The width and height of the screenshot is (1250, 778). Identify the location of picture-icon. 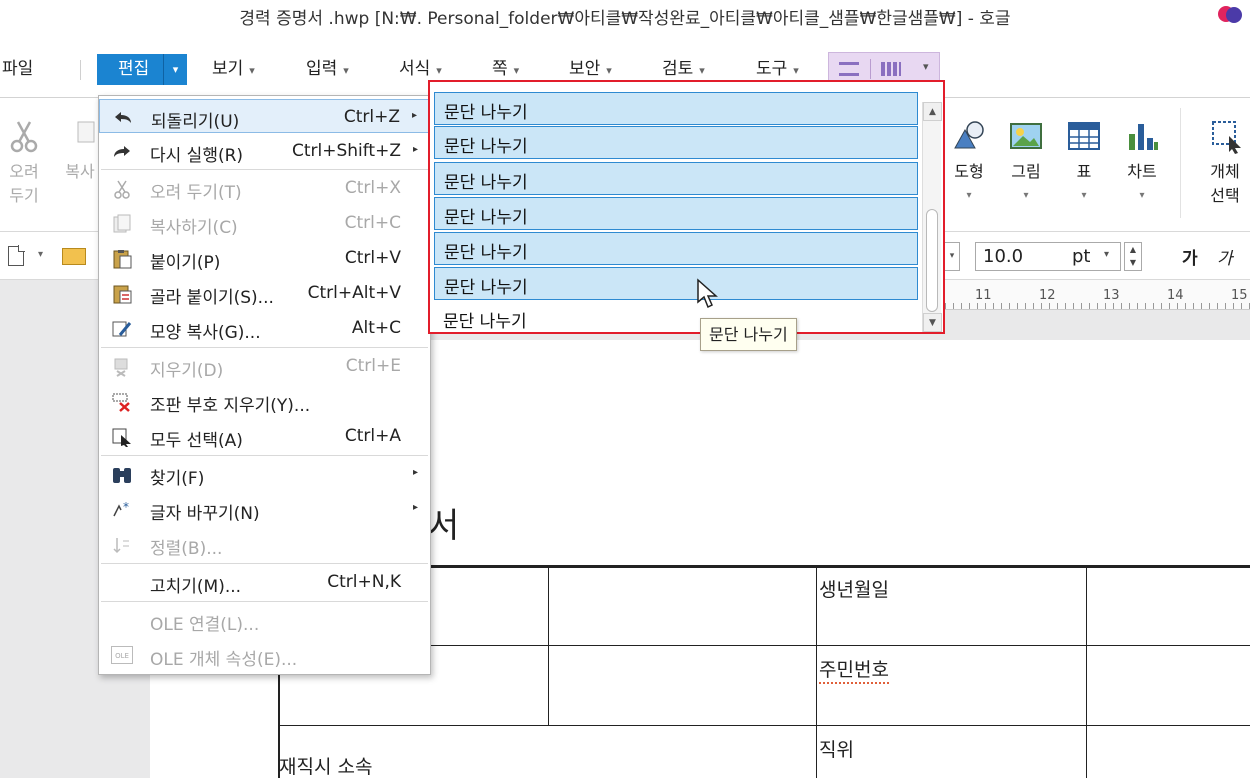
(1026, 136).